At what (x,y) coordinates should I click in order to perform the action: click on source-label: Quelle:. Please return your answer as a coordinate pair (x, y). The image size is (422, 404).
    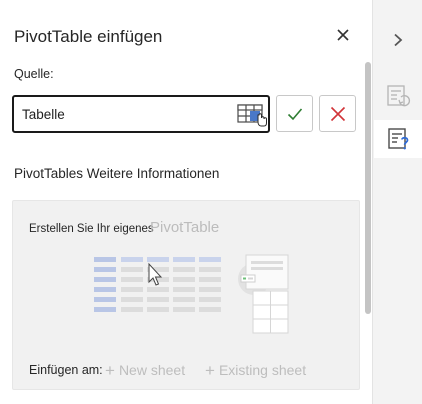
    Looking at the image, I should click on (34, 74).